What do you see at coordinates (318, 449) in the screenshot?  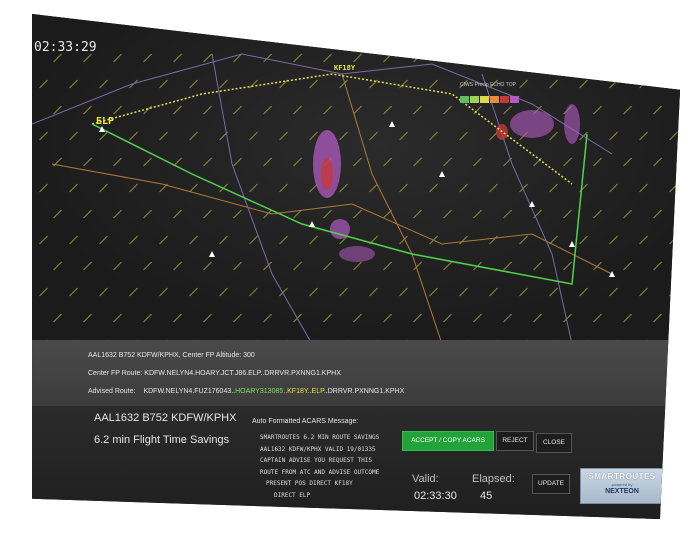 I see `acars-line: AAL1632 KDFW/KPHX VALID 19/01335` at bounding box center [318, 449].